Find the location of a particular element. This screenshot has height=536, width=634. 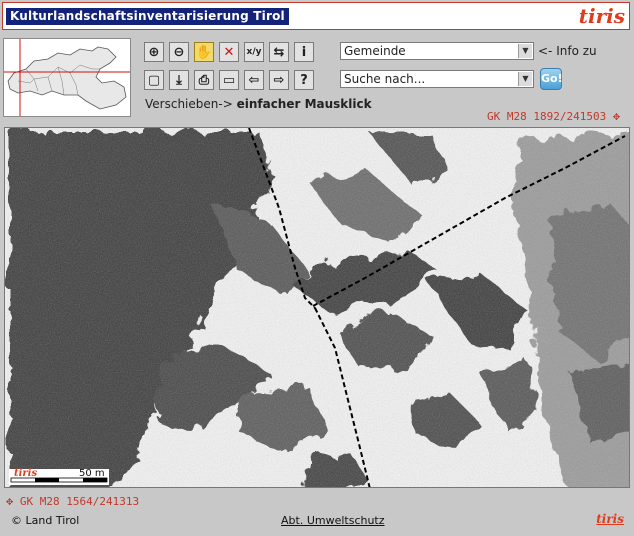

bottom-coordinate-text: GK M28 1564/241313 is located at coordinates (79, 501).